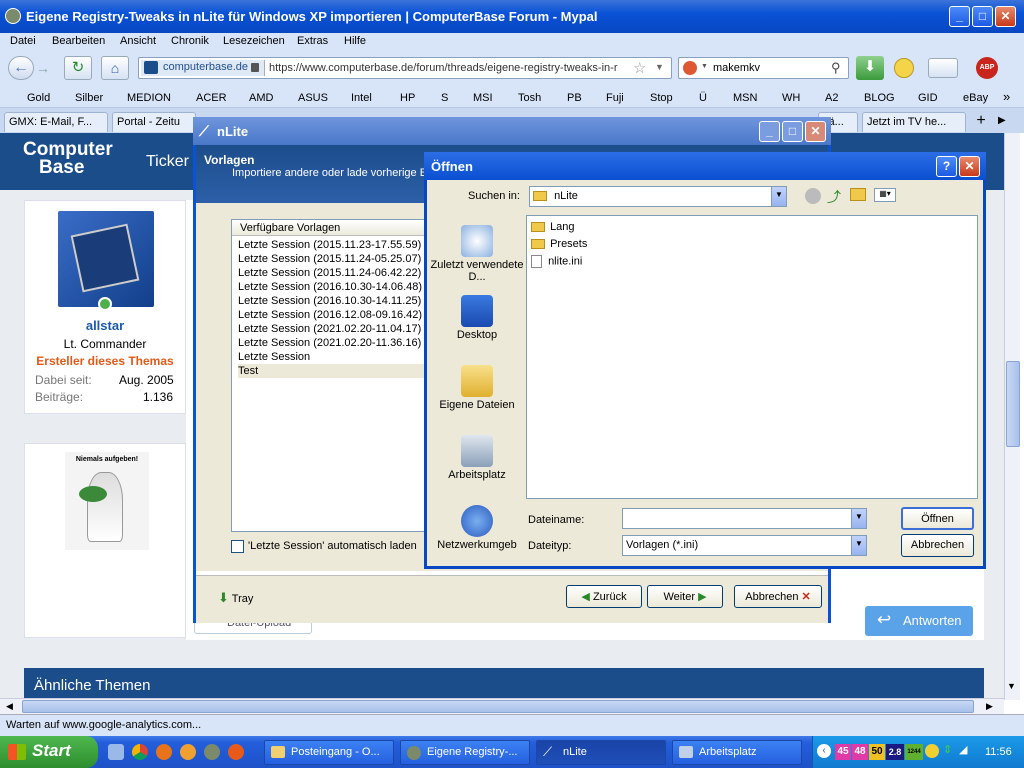 This screenshot has height=768, width=1024. What do you see at coordinates (792, 131) in the screenshot?
I see `nlite-maximize-button: □` at bounding box center [792, 131].